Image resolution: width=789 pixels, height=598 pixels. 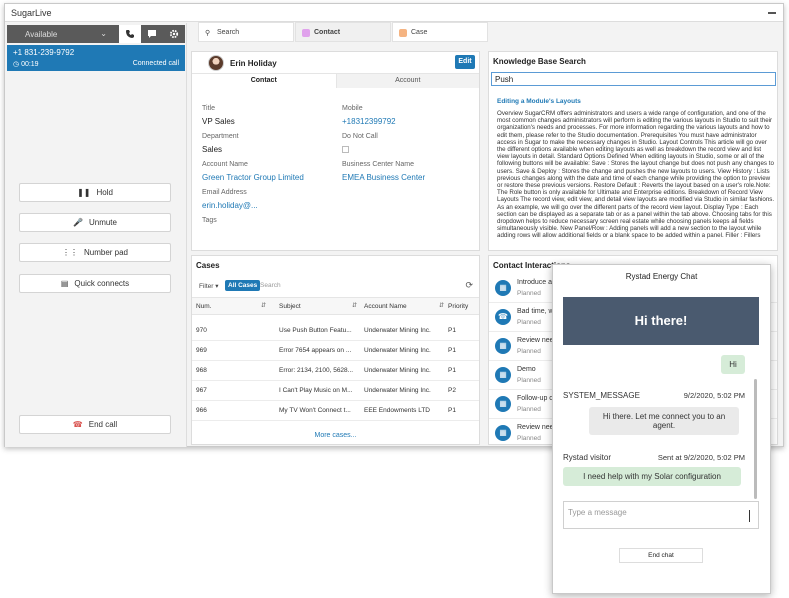 I want to click on chat-title: Rystad Energy Chat, so click(x=661, y=276).